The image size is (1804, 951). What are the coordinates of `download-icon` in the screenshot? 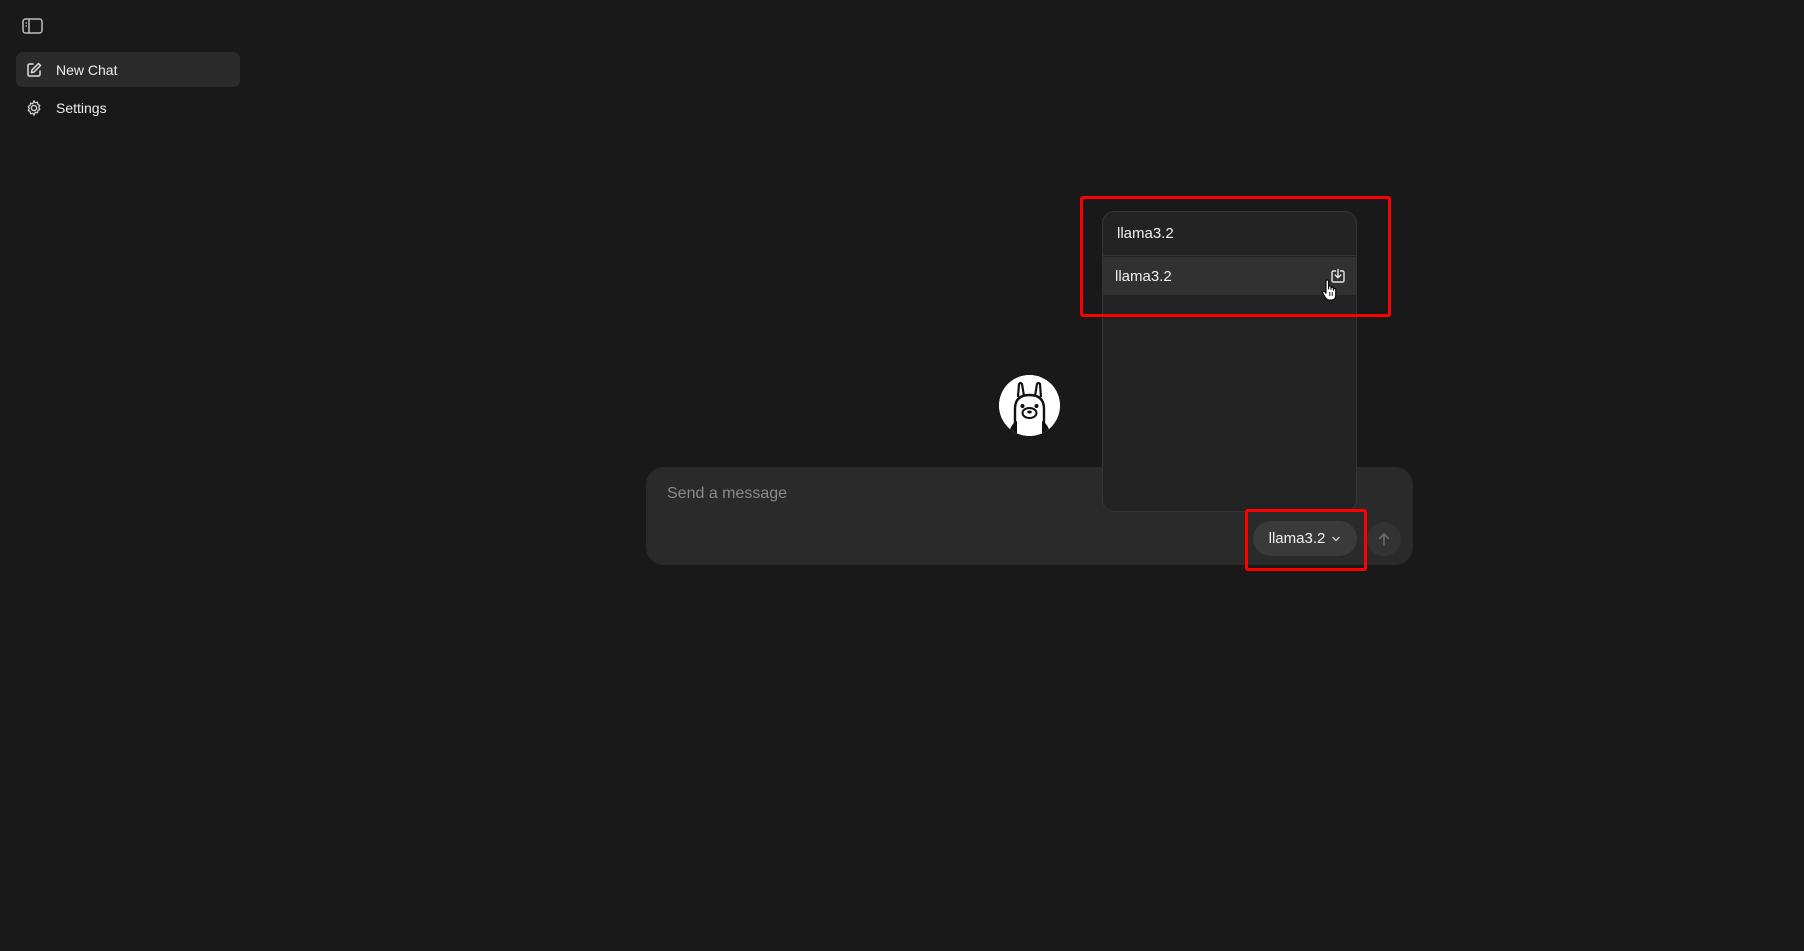 It's located at (1338, 276).